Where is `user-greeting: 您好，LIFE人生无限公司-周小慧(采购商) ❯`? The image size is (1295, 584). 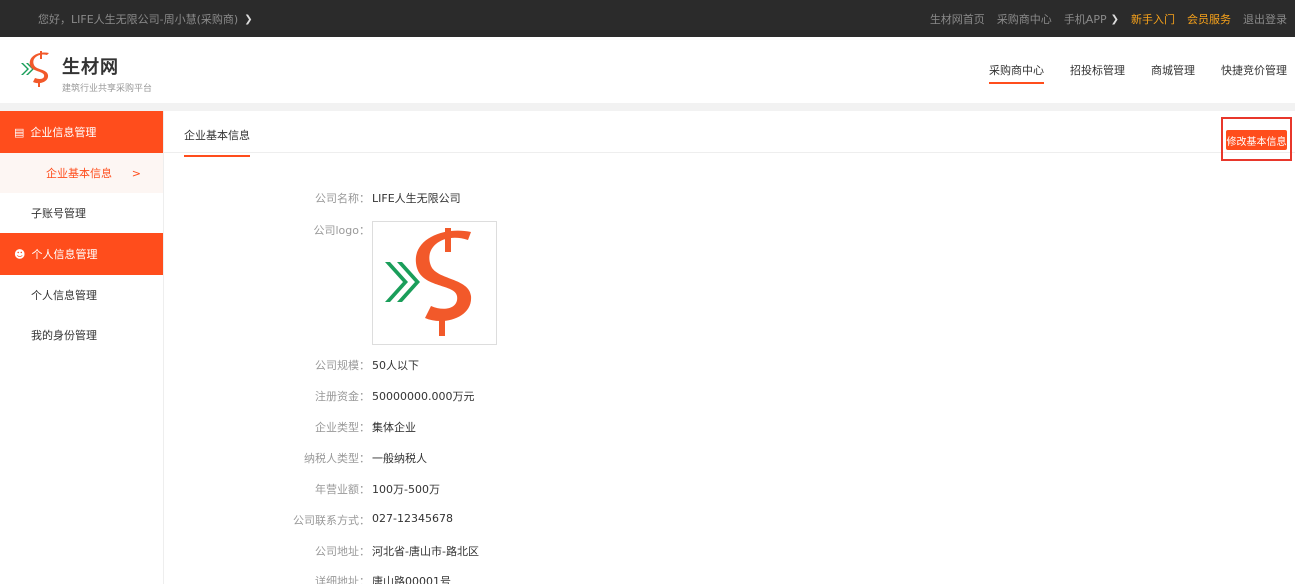
user-greeting: 您好，LIFE人生无限公司-周小慧(采购商) ❯ is located at coordinates (145, 19).